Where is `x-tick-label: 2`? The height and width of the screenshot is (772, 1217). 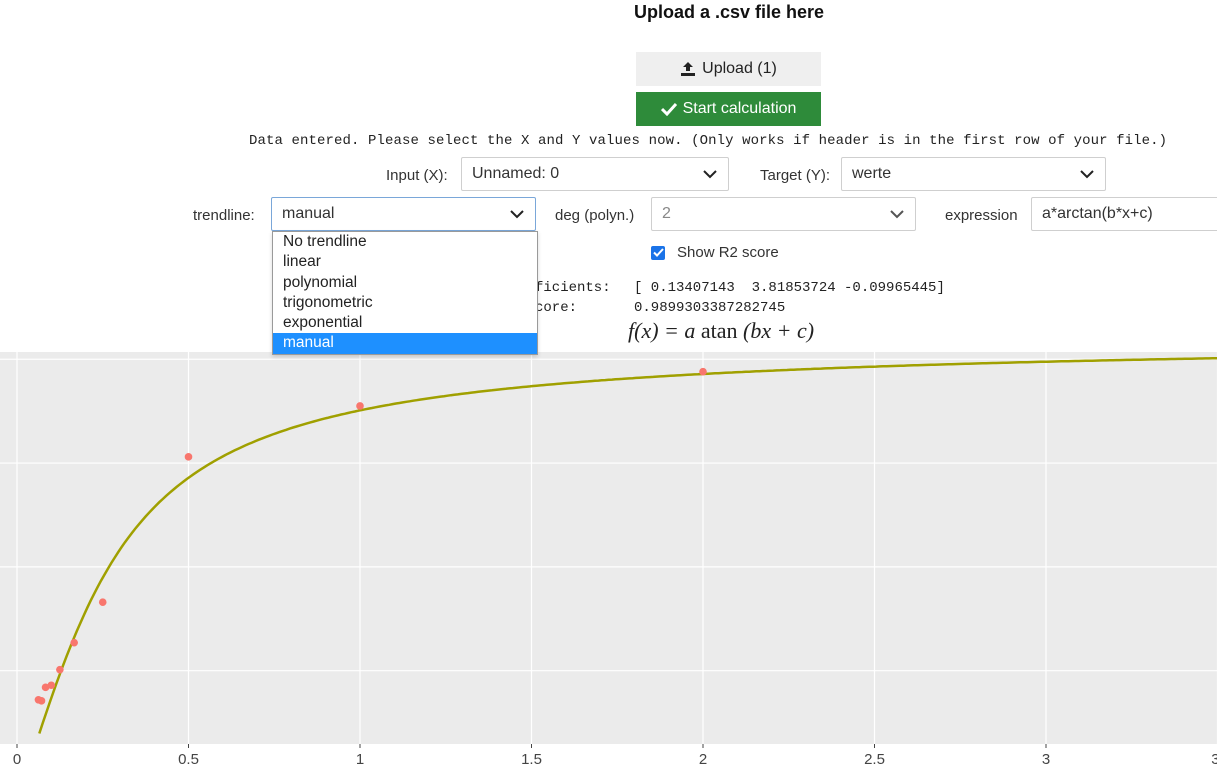 x-tick-label: 2 is located at coordinates (703, 759).